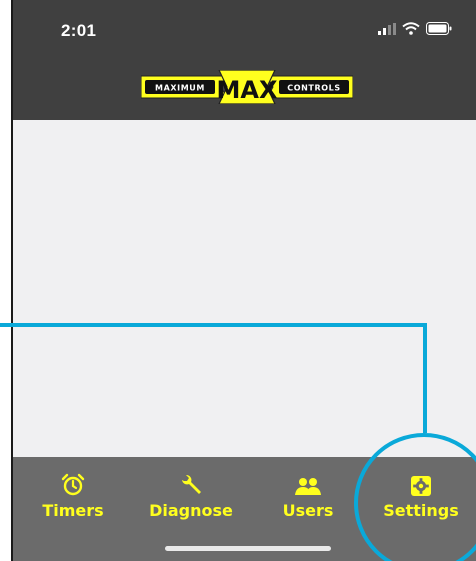 The width and height of the screenshot is (476, 561). I want to click on tab-users: Users, so click(308, 494).